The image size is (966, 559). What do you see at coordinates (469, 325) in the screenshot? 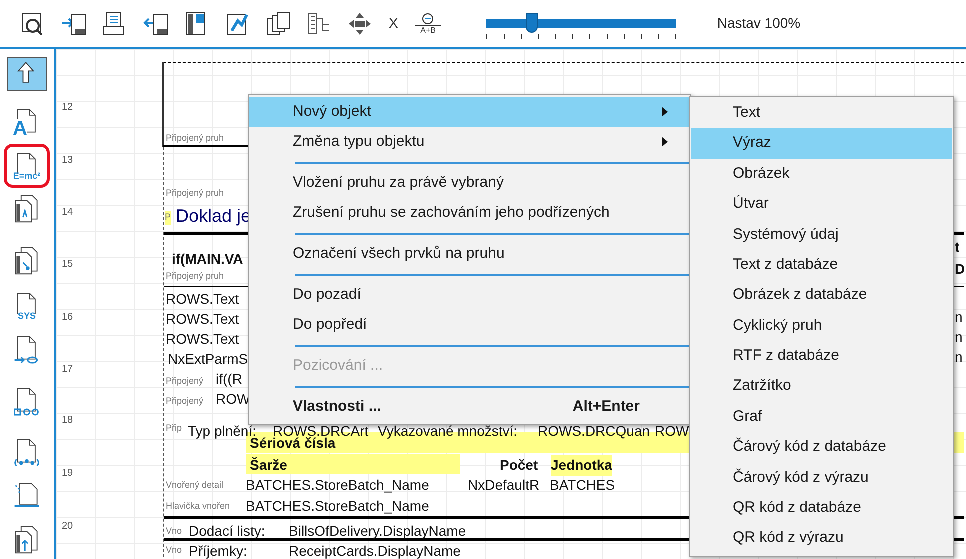
I see `menu-item: Do popředí` at bounding box center [469, 325].